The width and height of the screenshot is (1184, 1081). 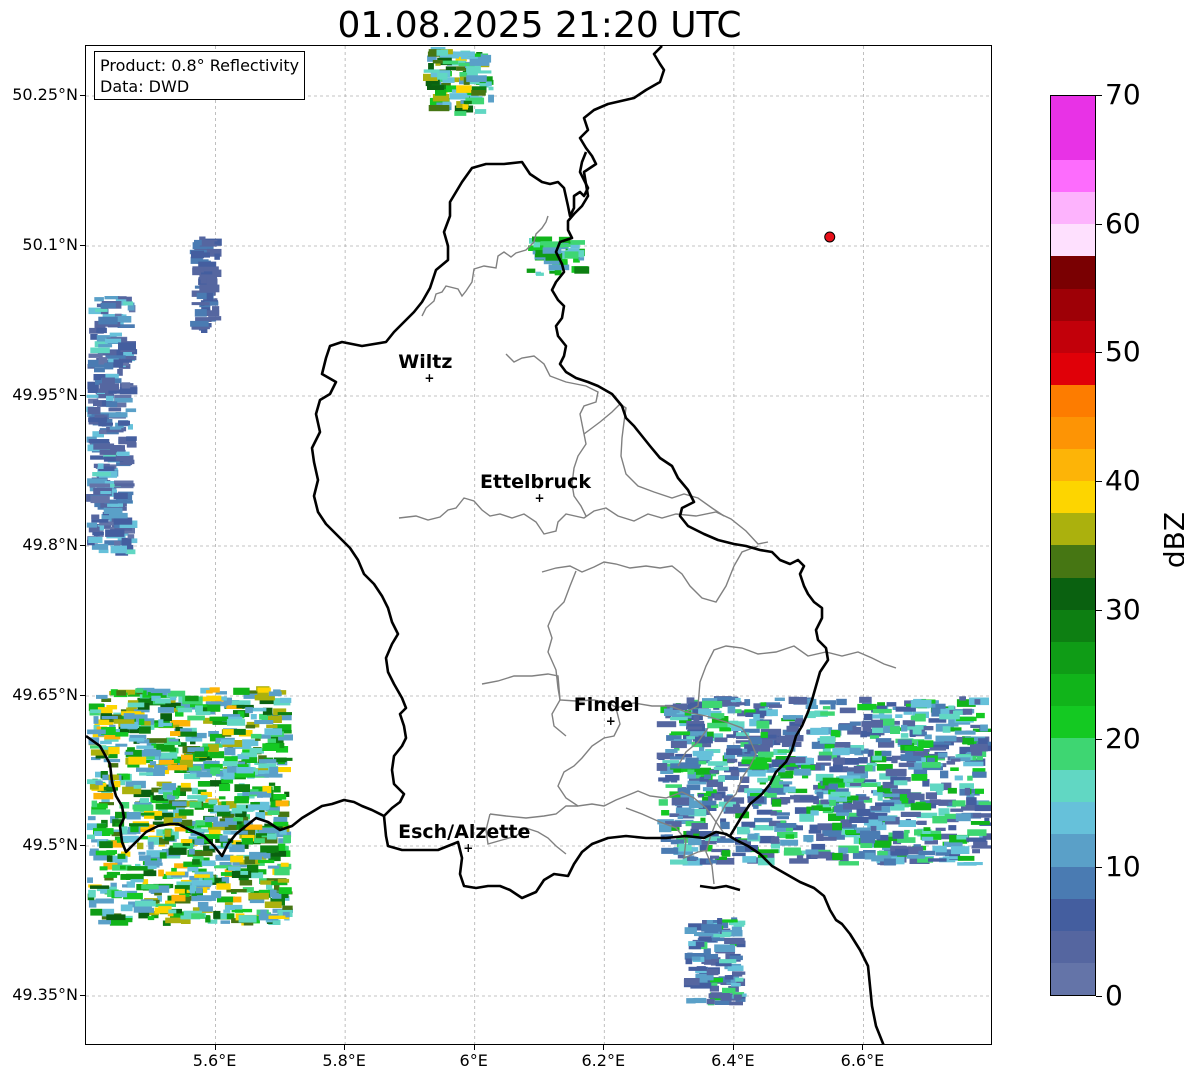 I want to click on dbz-colorbar, so click(x=1073, y=545).